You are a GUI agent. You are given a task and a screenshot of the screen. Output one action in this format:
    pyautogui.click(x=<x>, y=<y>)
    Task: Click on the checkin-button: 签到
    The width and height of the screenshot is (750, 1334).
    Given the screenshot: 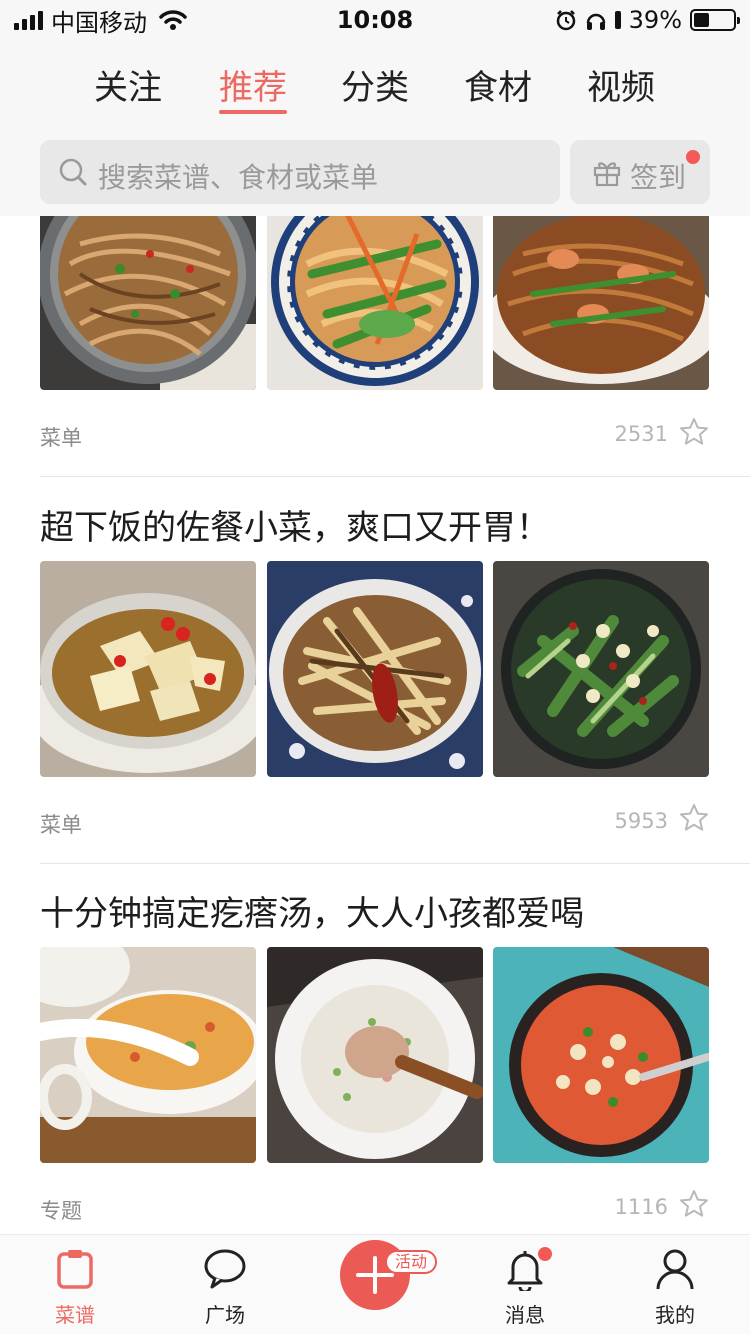 What is the action you would take?
    pyautogui.click(x=640, y=172)
    